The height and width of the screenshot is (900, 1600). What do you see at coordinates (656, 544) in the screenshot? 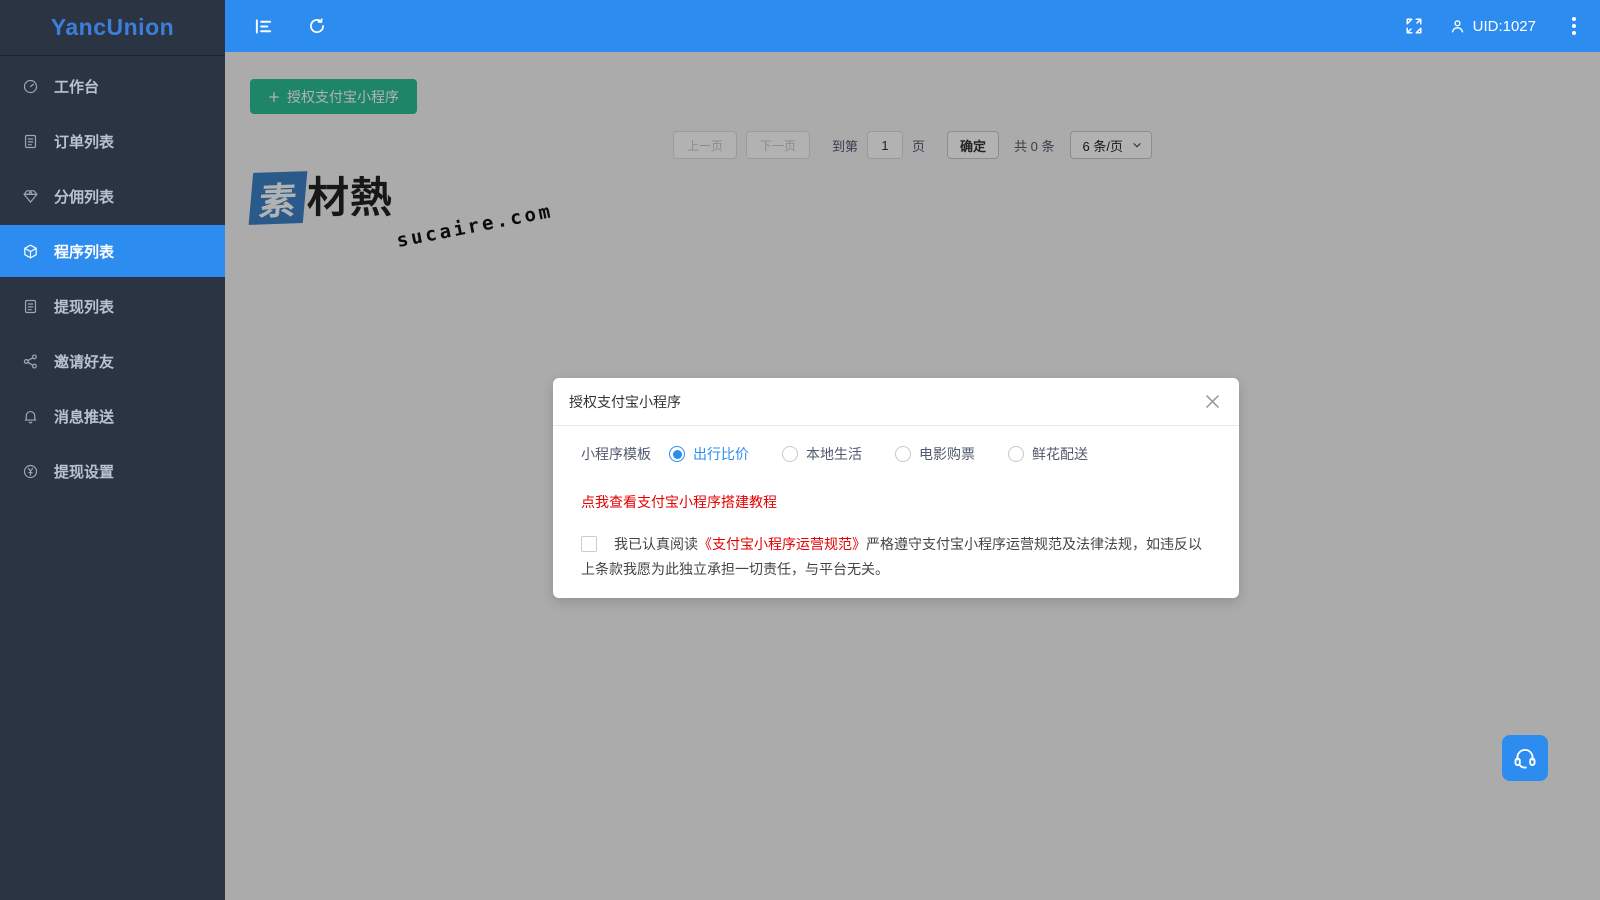
I see `agreement-prefix: 我已认真阅读` at bounding box center [656, 544].